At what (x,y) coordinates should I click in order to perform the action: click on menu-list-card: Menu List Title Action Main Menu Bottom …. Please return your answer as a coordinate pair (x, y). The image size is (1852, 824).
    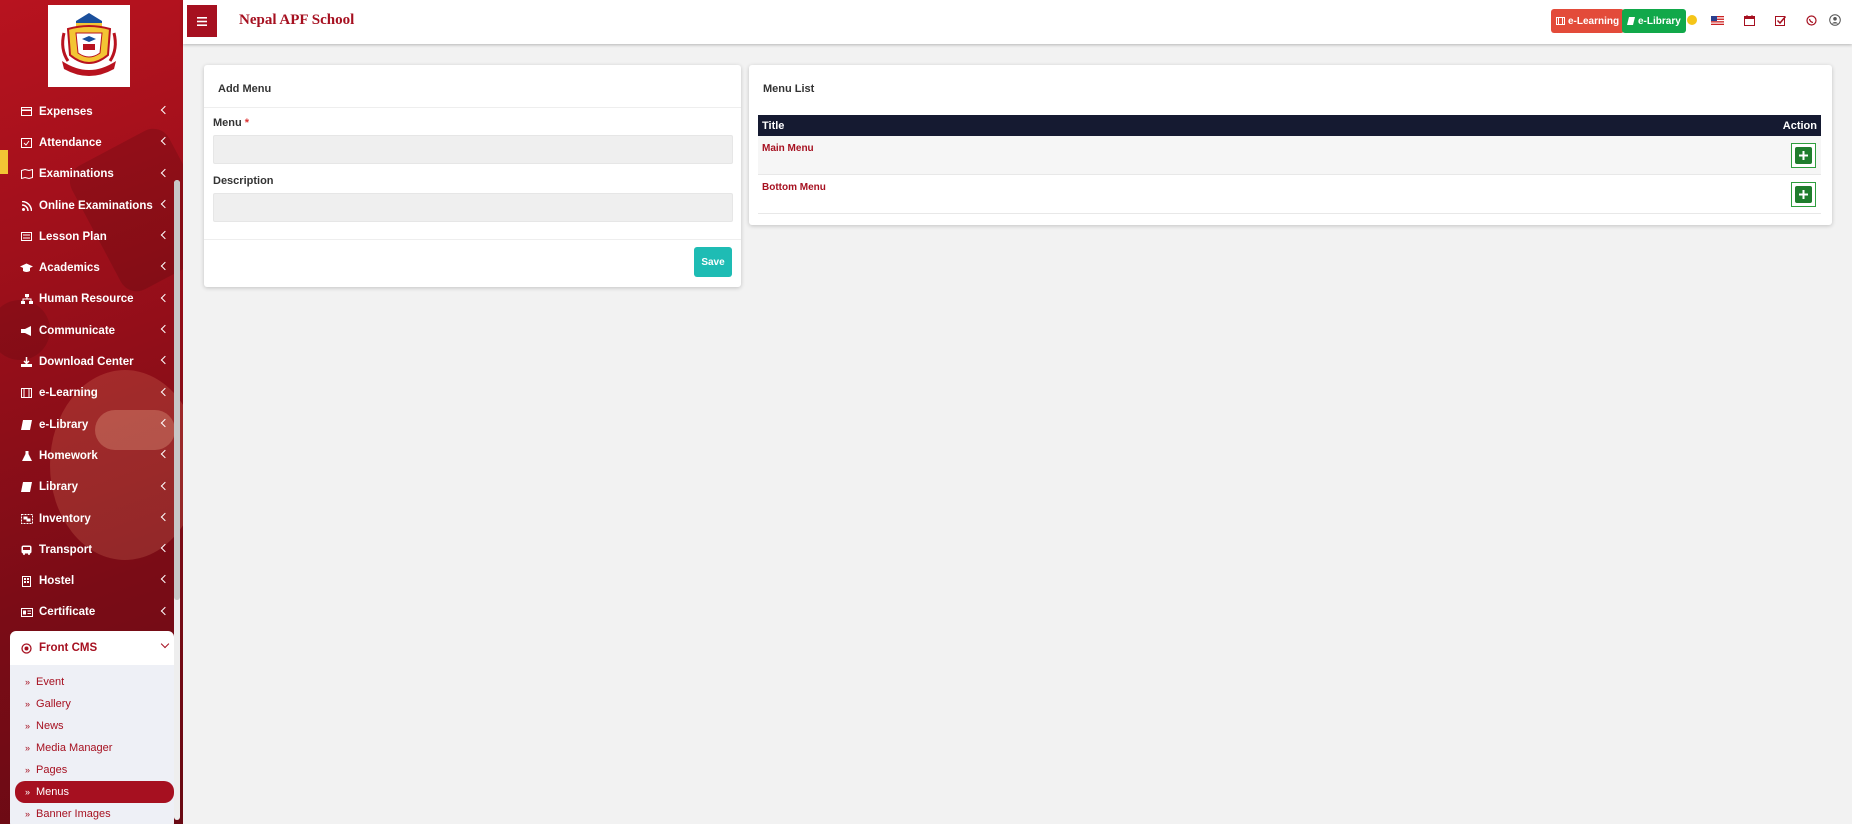
    Looking at the image, I should click on (1290, 145).